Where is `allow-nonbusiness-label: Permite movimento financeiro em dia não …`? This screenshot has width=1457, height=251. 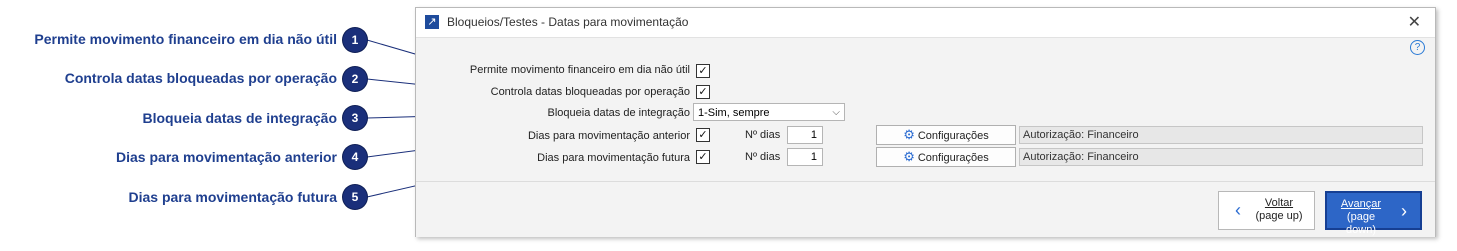 allow-nonbusiness-label: Permite movimento financeiro em dia não … is located at coordinates (579, 70).